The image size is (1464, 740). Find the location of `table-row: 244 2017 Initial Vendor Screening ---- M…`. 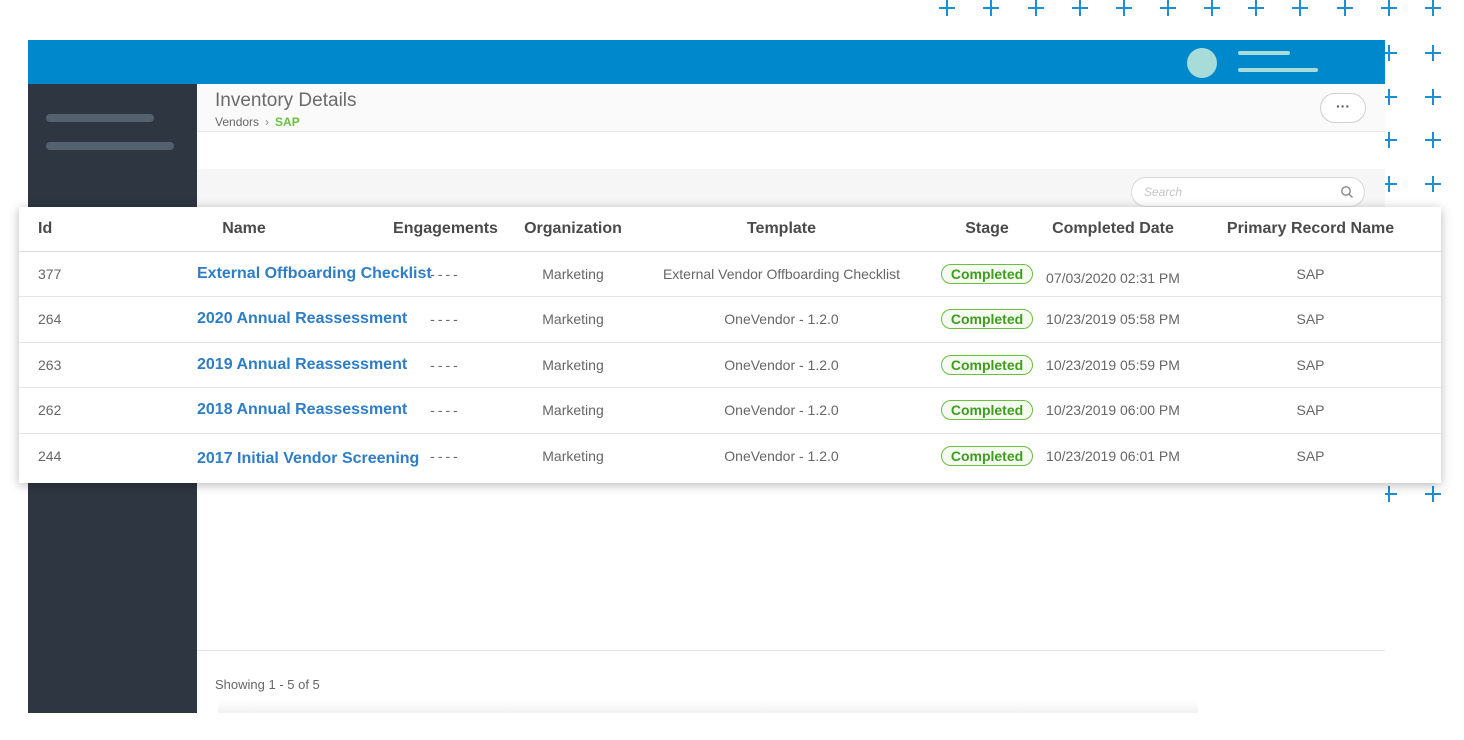

table-row: 244 2017 Initial Vendor Screening ---- M… is located at coordinates (730, 456).